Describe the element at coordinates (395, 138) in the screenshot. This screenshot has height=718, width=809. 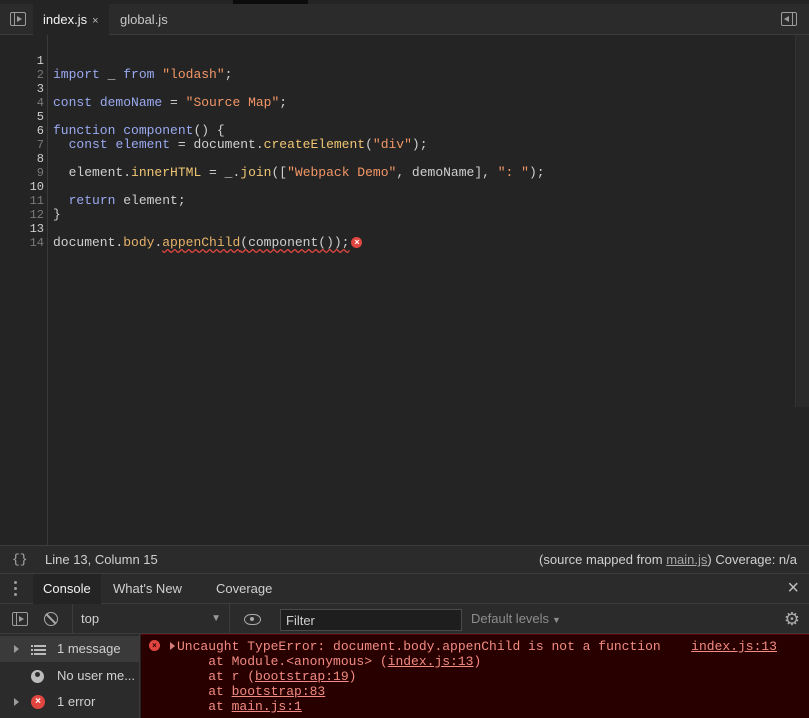
I see `code-line: 7` at that location.